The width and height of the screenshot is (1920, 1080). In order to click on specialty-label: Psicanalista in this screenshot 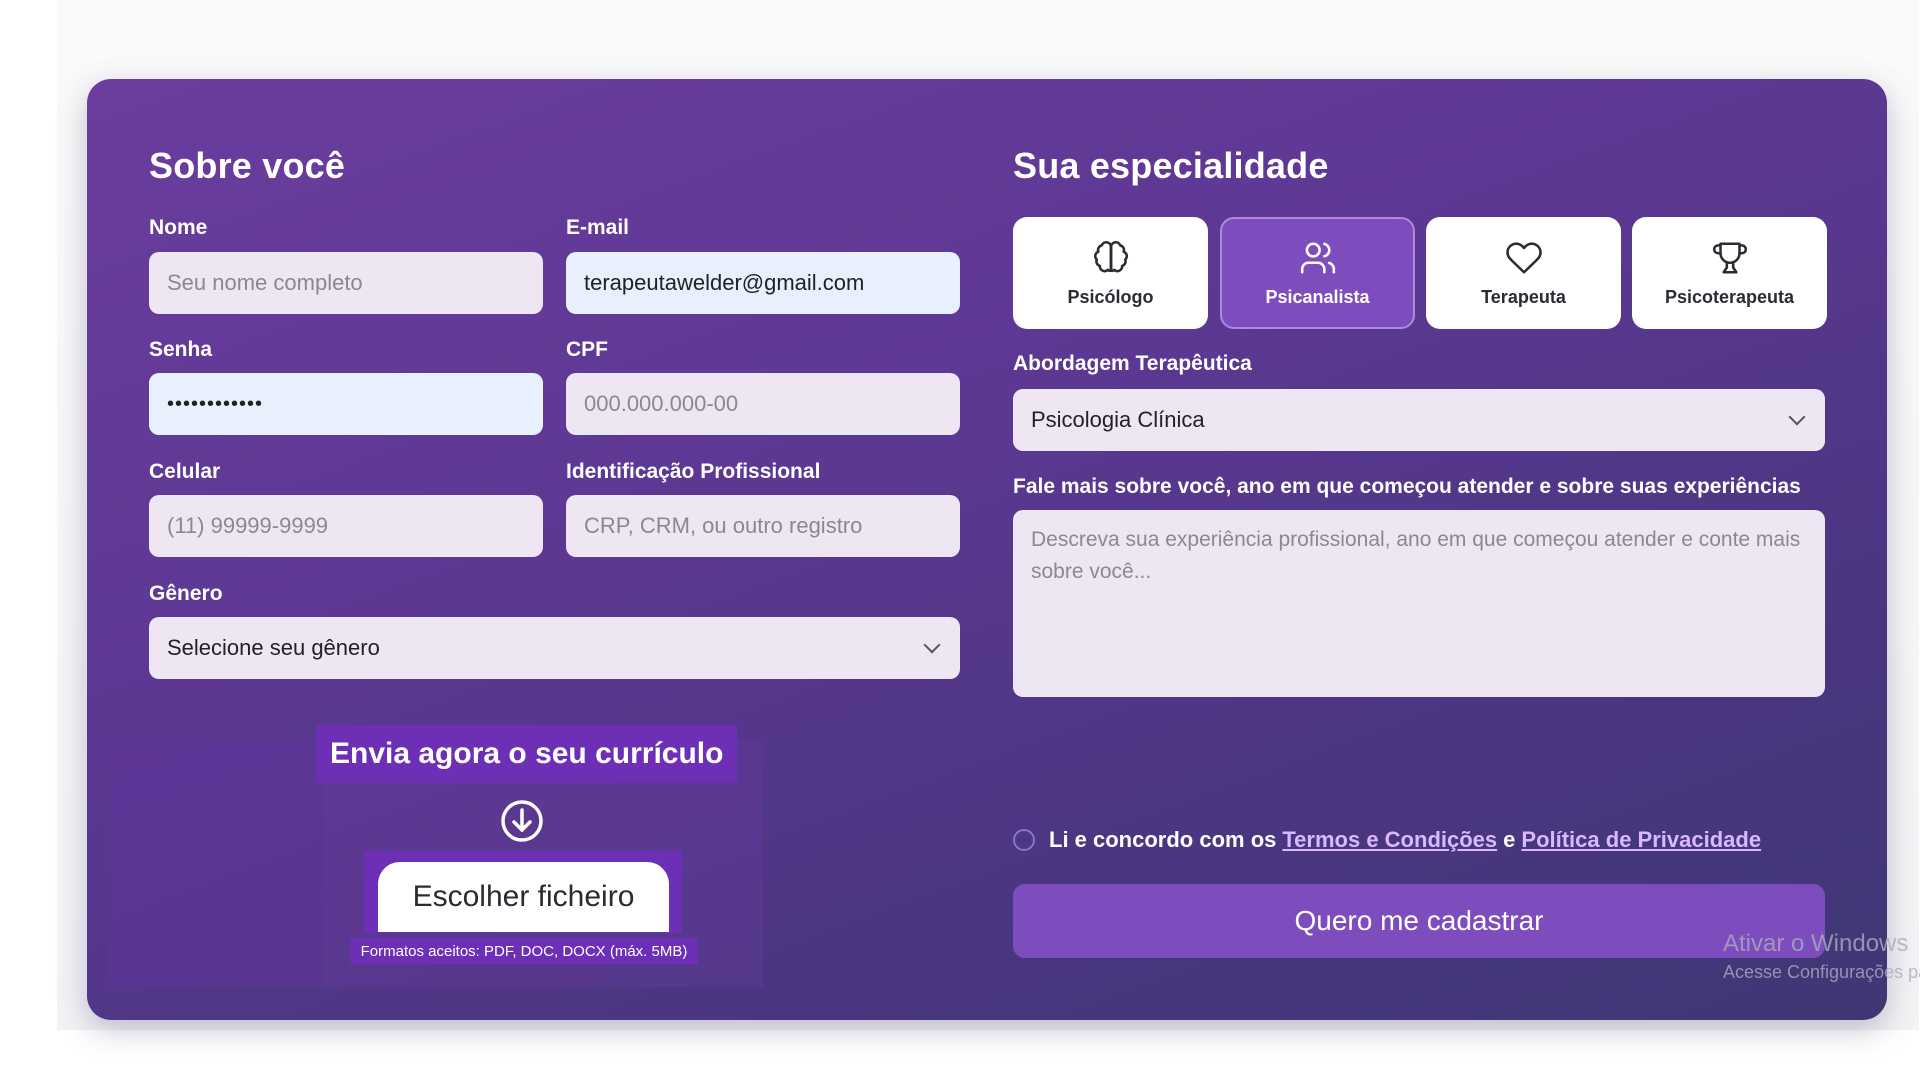, I will do `click(1317, 296)`.